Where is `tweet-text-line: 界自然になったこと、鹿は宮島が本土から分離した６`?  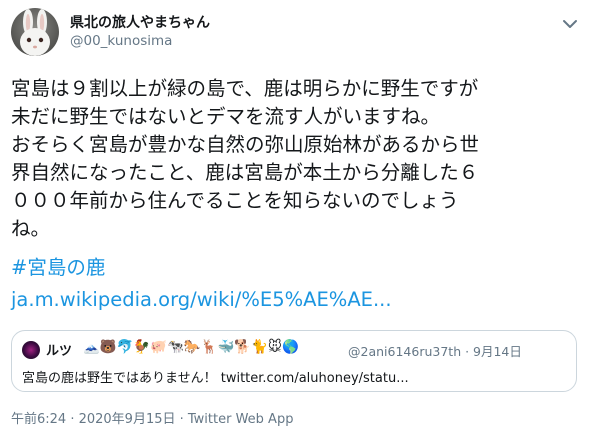
tweet-text-line: 界自然になったこと、鹿は宮島が本土から分離した６ is located at coordinates (245, 172).